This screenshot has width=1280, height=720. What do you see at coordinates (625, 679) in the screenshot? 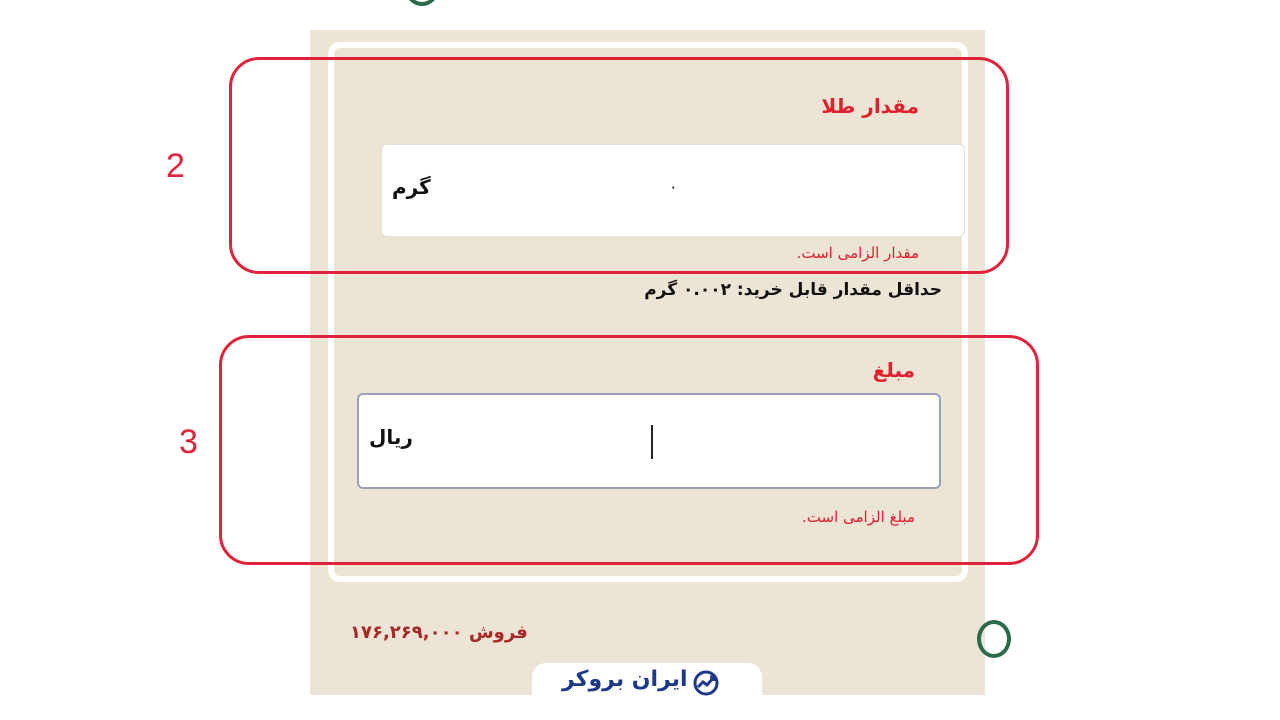
I see `brand-logo-text: ایران بروکر` at bounding box center [625, 679].